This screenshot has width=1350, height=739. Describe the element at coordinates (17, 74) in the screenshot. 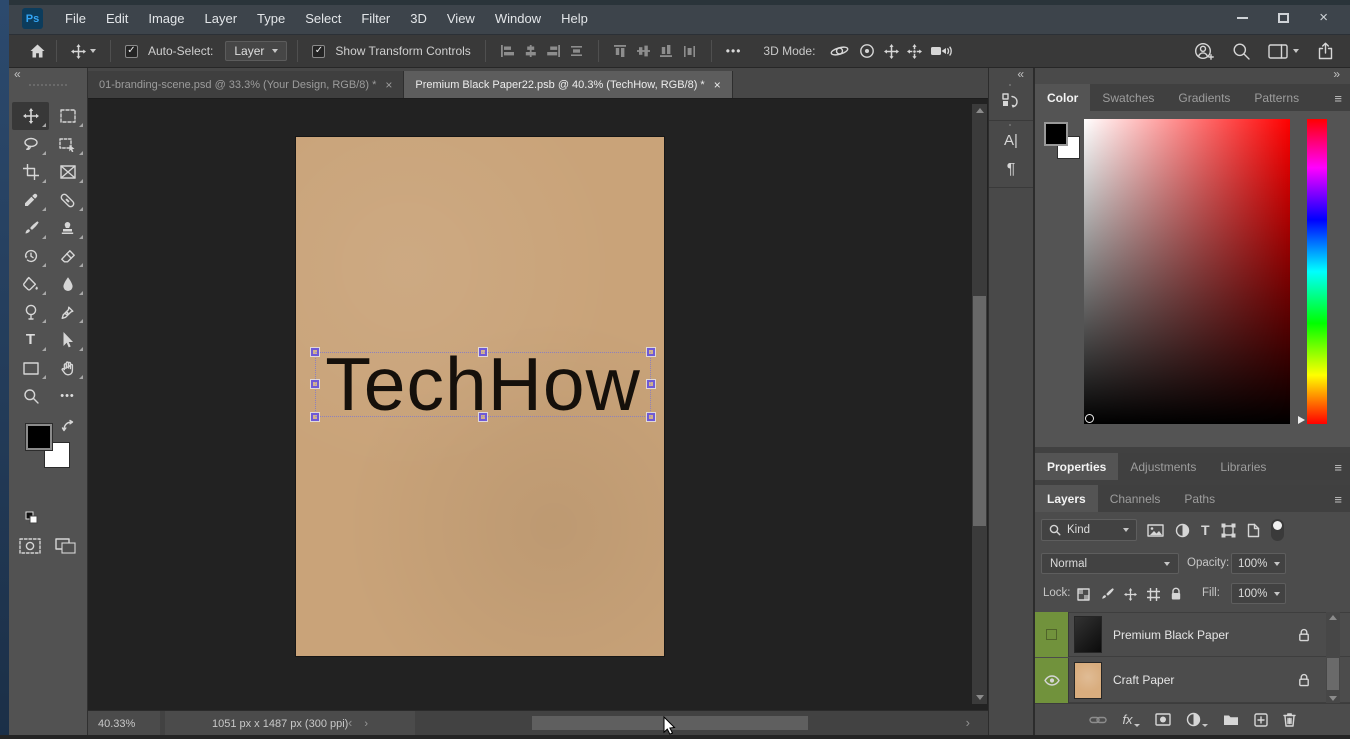

I see `collapse-toolbar-button: «` at that location.